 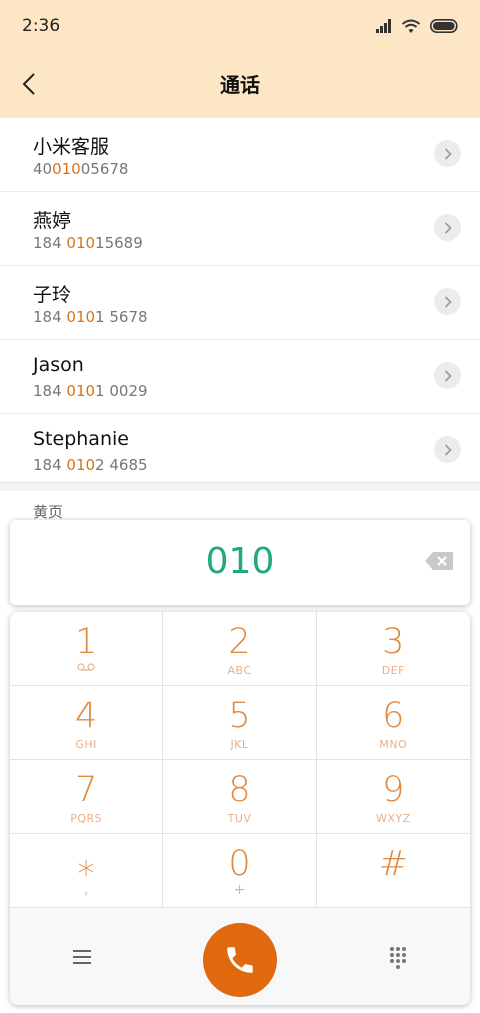 What do you see at coordinates (411, 26) in the screenshot?
I see `wifi-icon` at bounding box center [411, 26].